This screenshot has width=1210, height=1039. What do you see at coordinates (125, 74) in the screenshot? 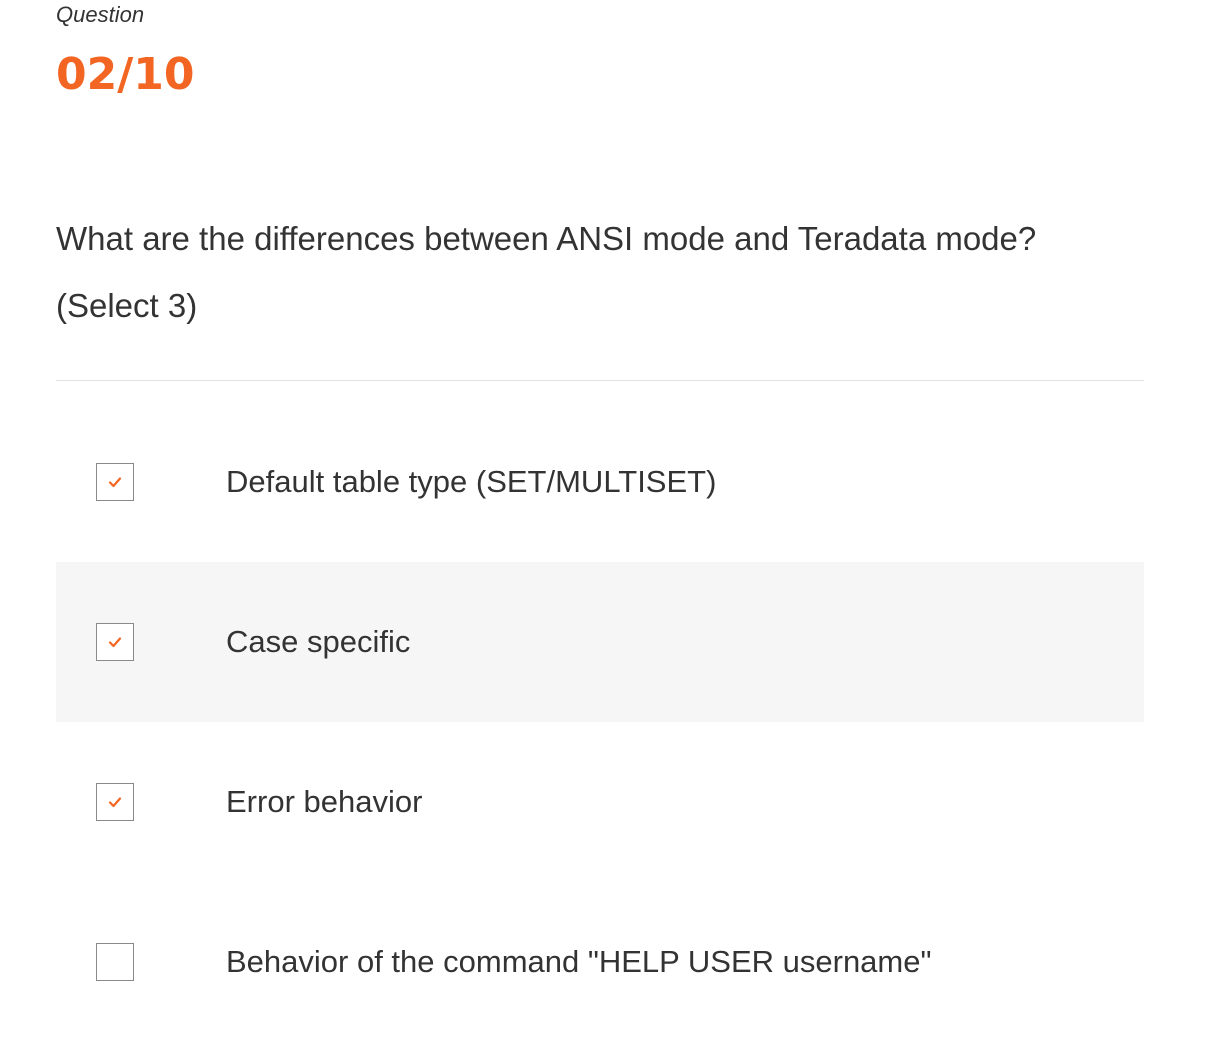
I see `question-number: 02/10` at bounding box center [125, 74].